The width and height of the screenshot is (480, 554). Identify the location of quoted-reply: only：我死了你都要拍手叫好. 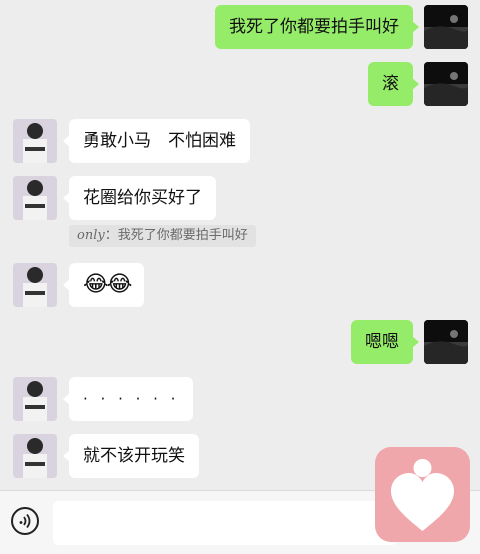
(162, 236).